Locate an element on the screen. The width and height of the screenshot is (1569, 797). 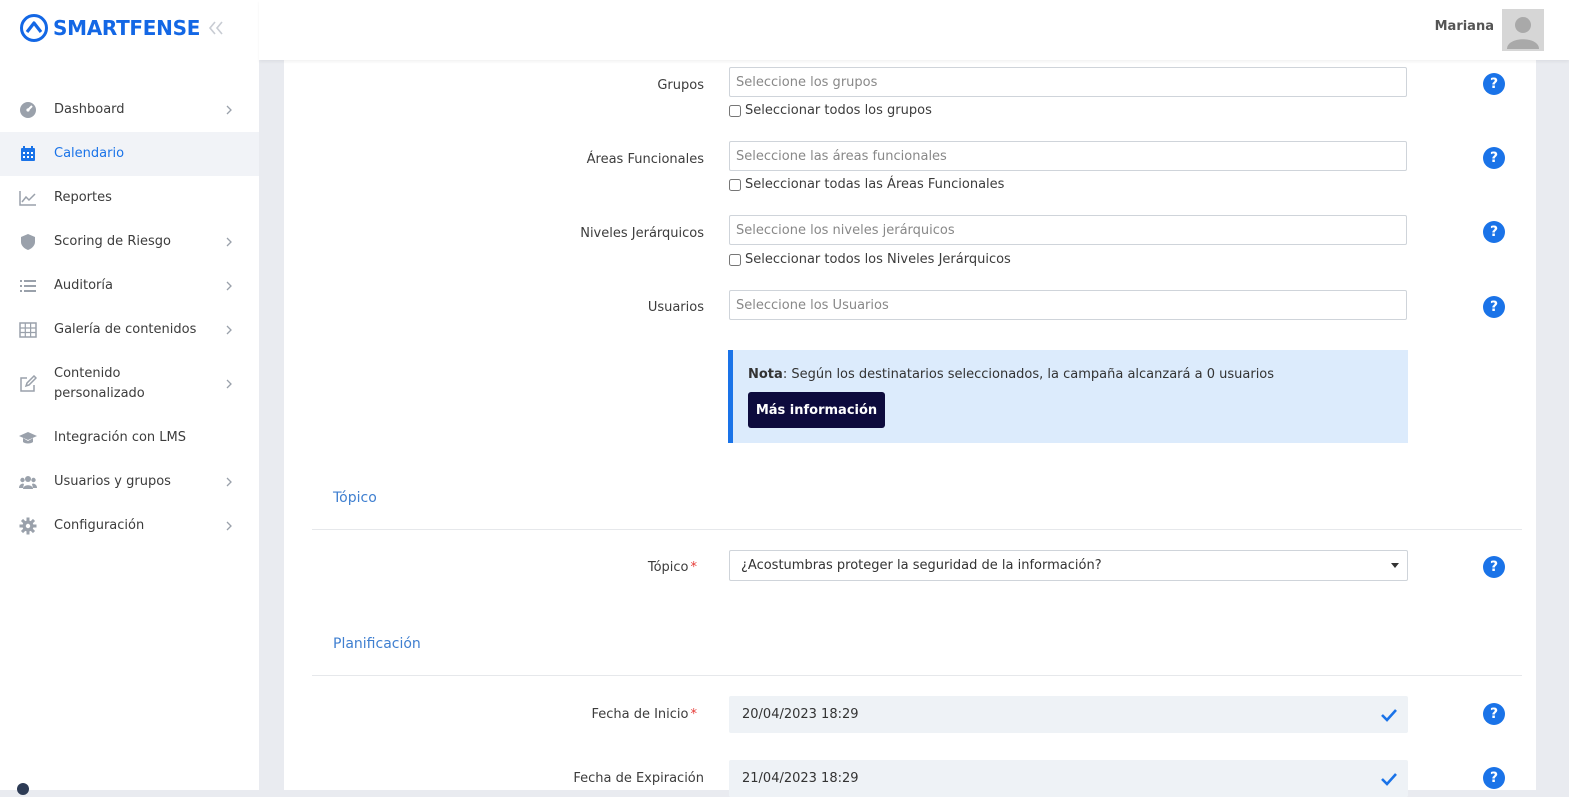
select-all-niveles-checkbox is located at coordinates (735, 259).